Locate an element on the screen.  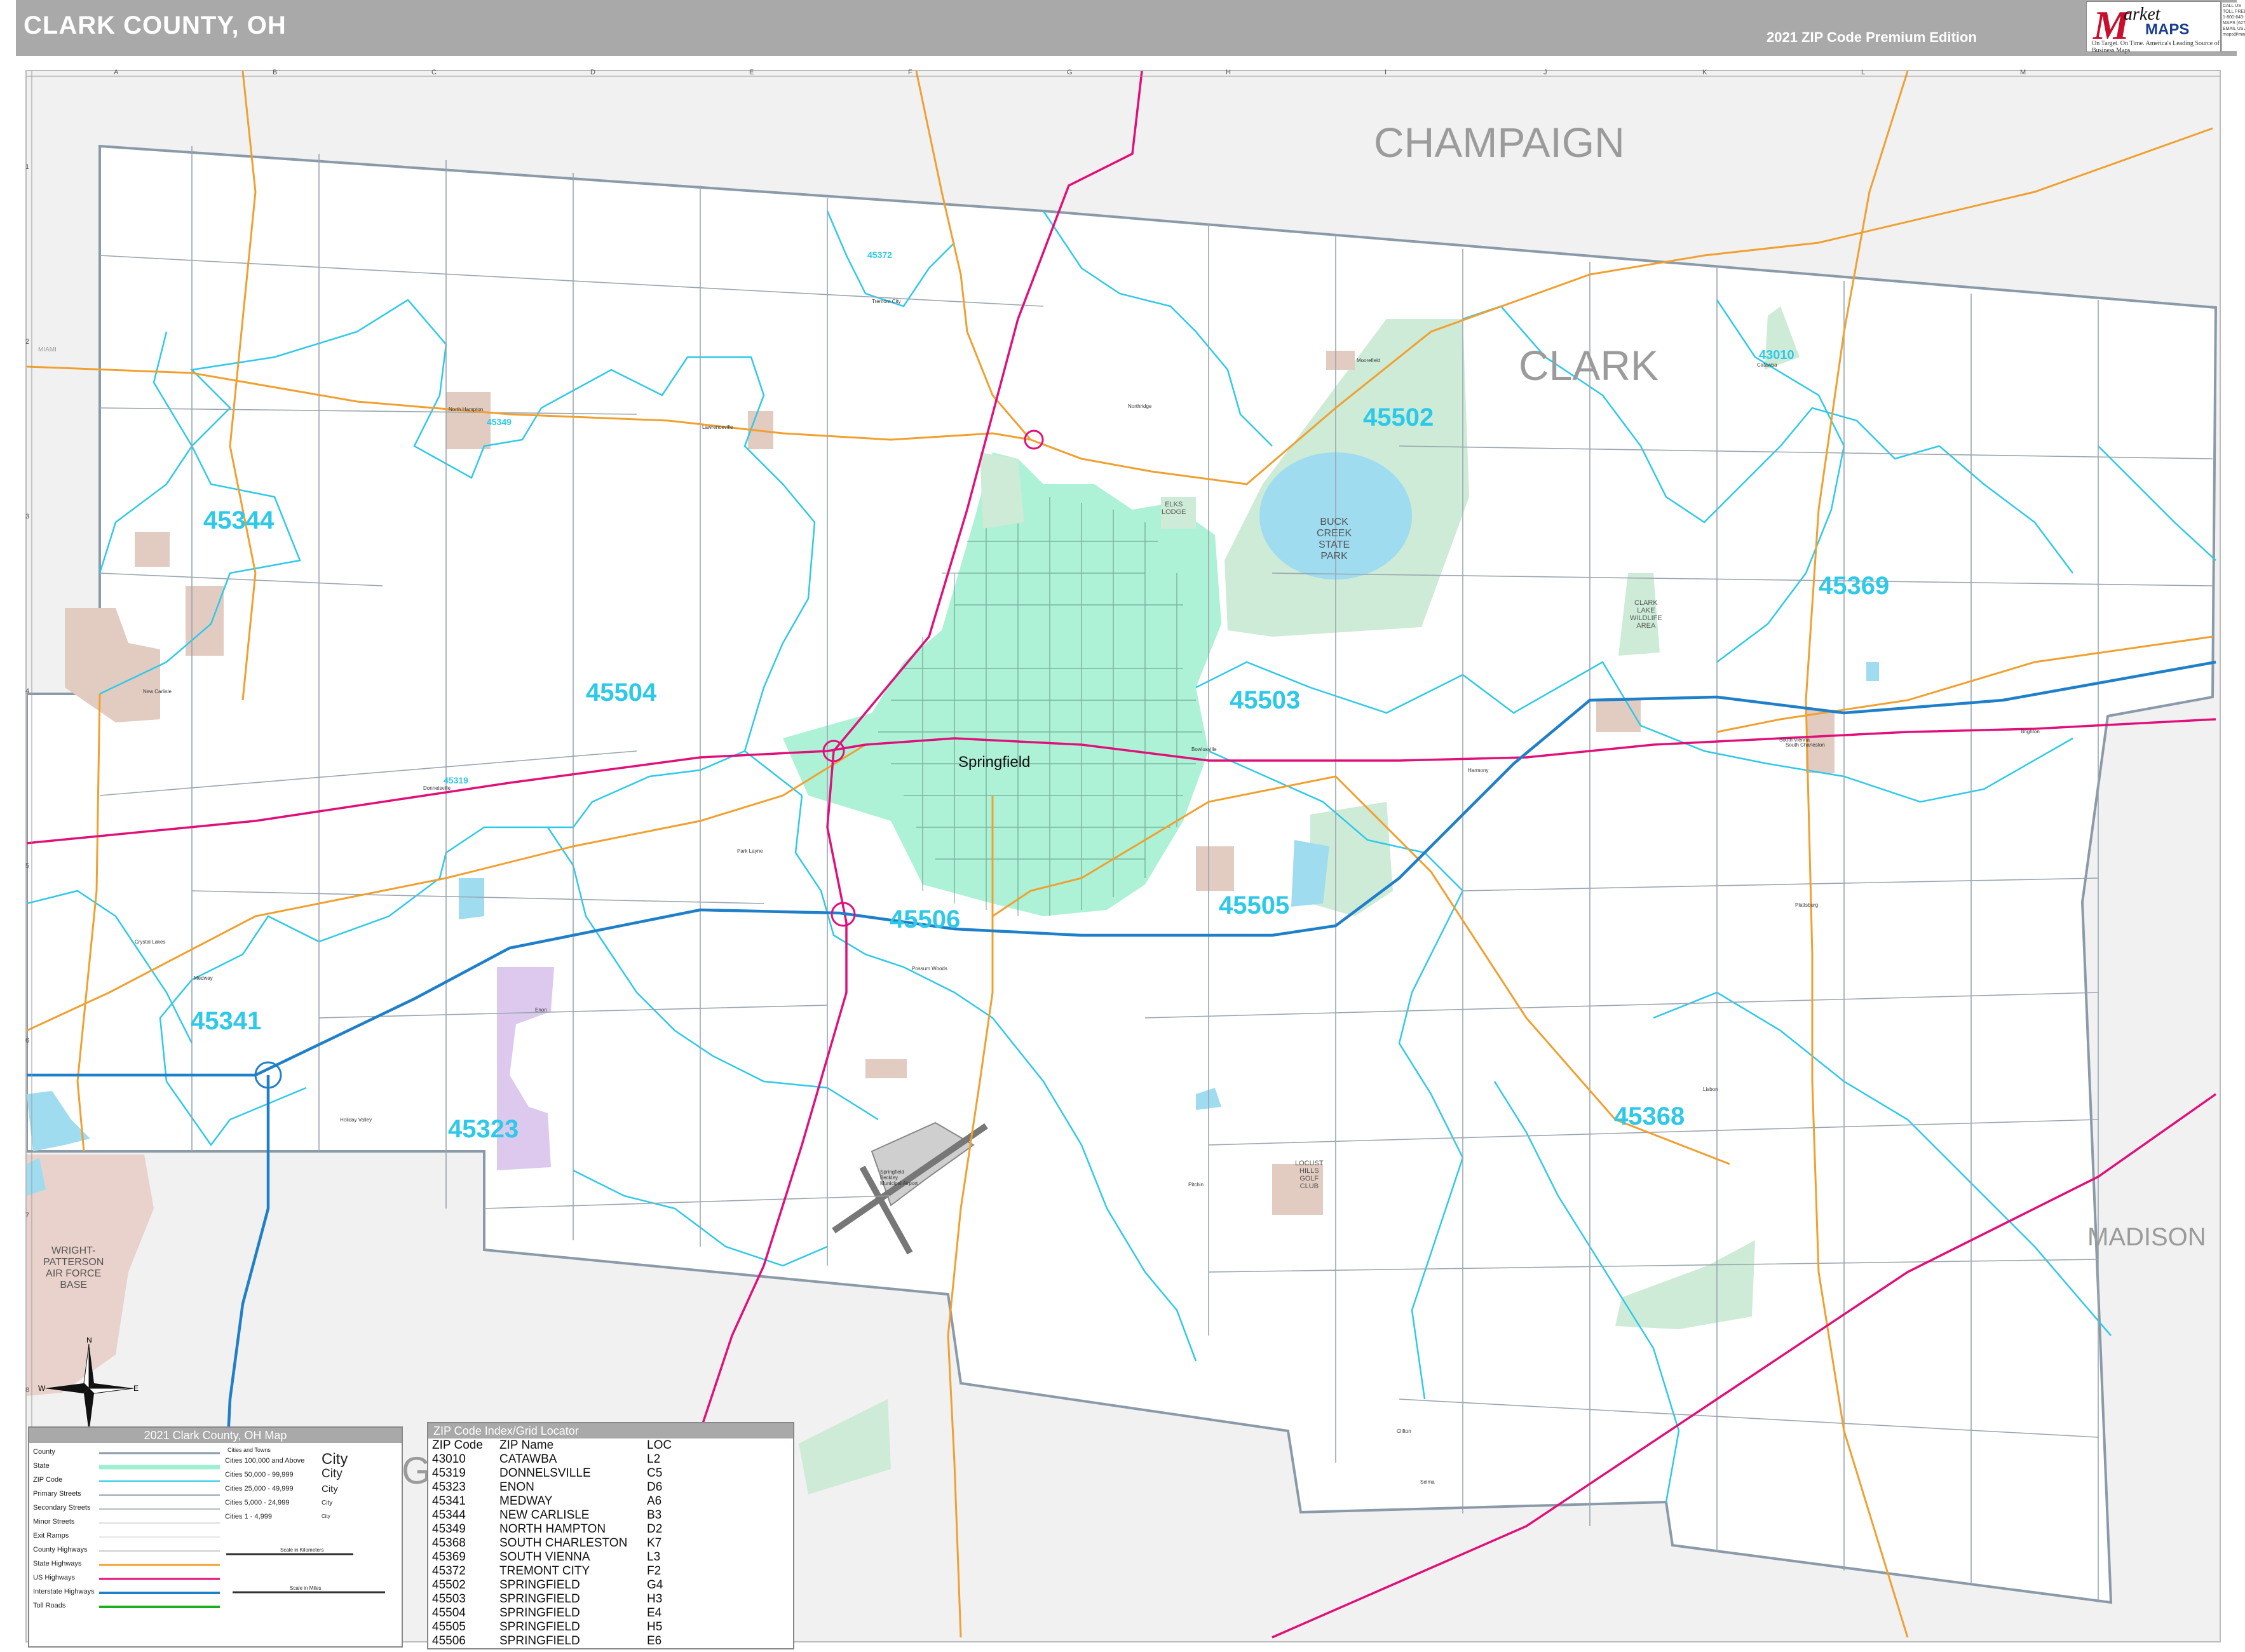
zip-code-cell: 43010 is located at coordinates (449, 1459).